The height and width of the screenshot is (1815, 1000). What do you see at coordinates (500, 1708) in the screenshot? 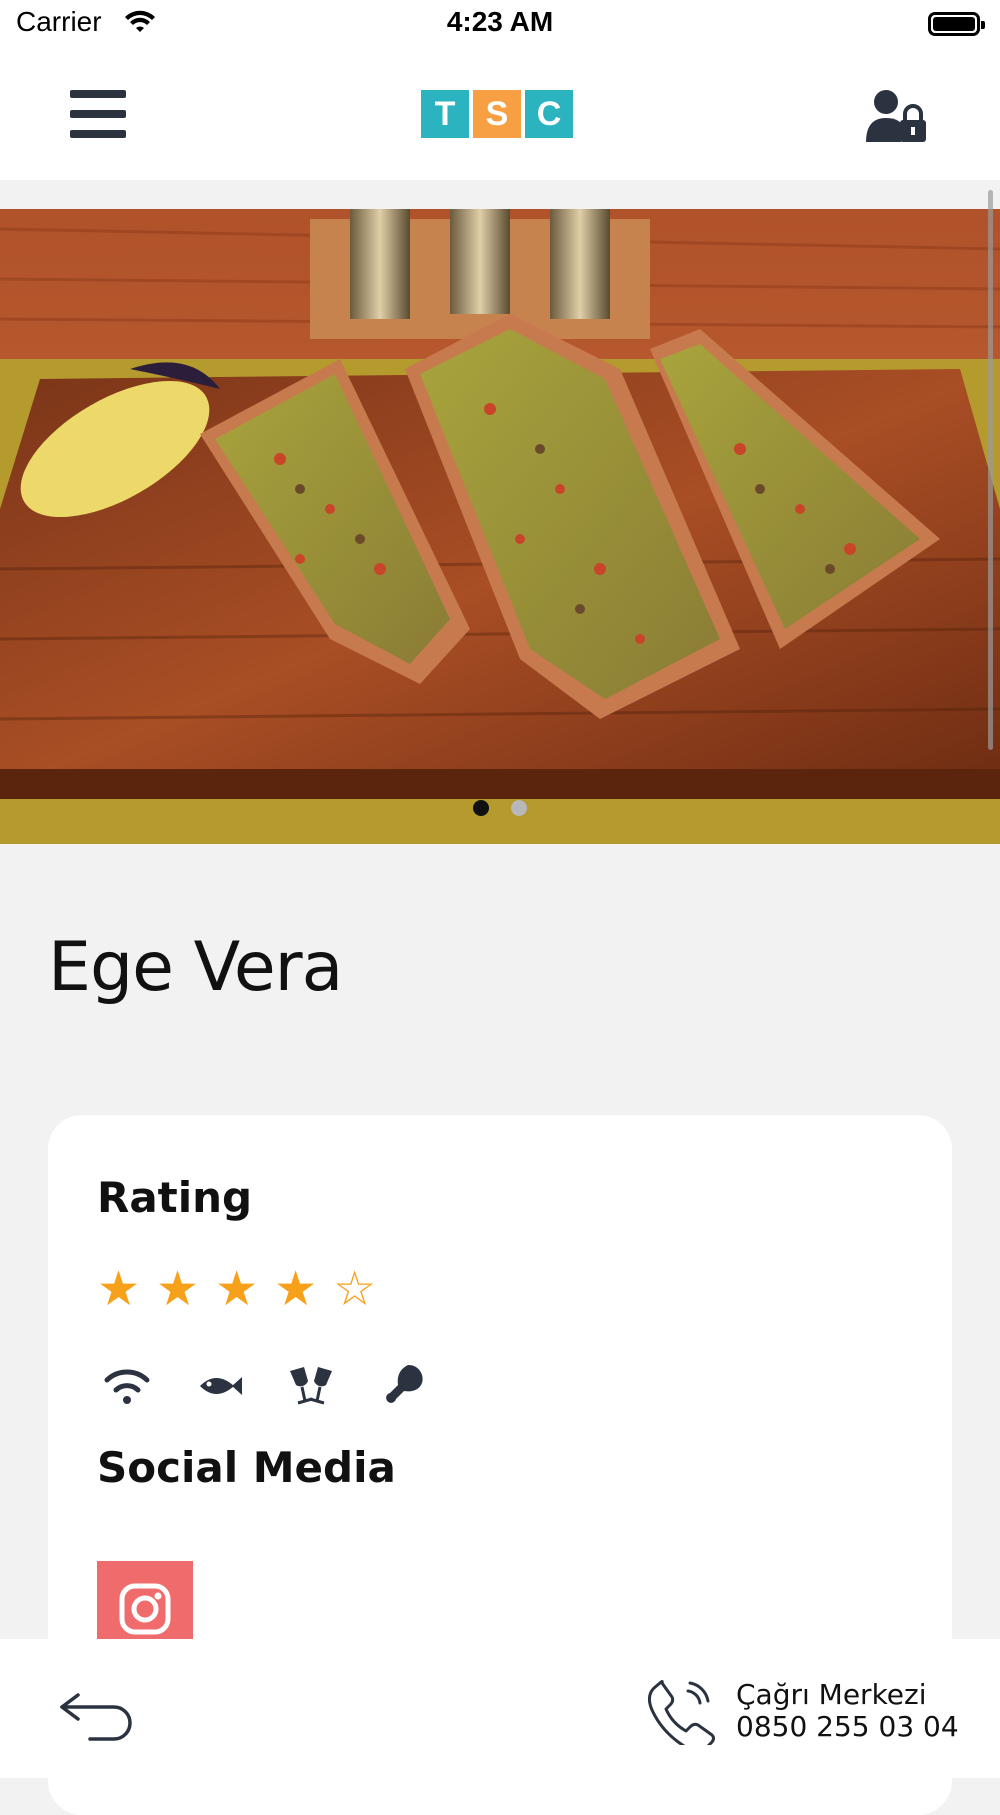
I see `bottom-bar: Çağrı Merkezi 0850 255 03 04` at bounding box center [500, 1708].